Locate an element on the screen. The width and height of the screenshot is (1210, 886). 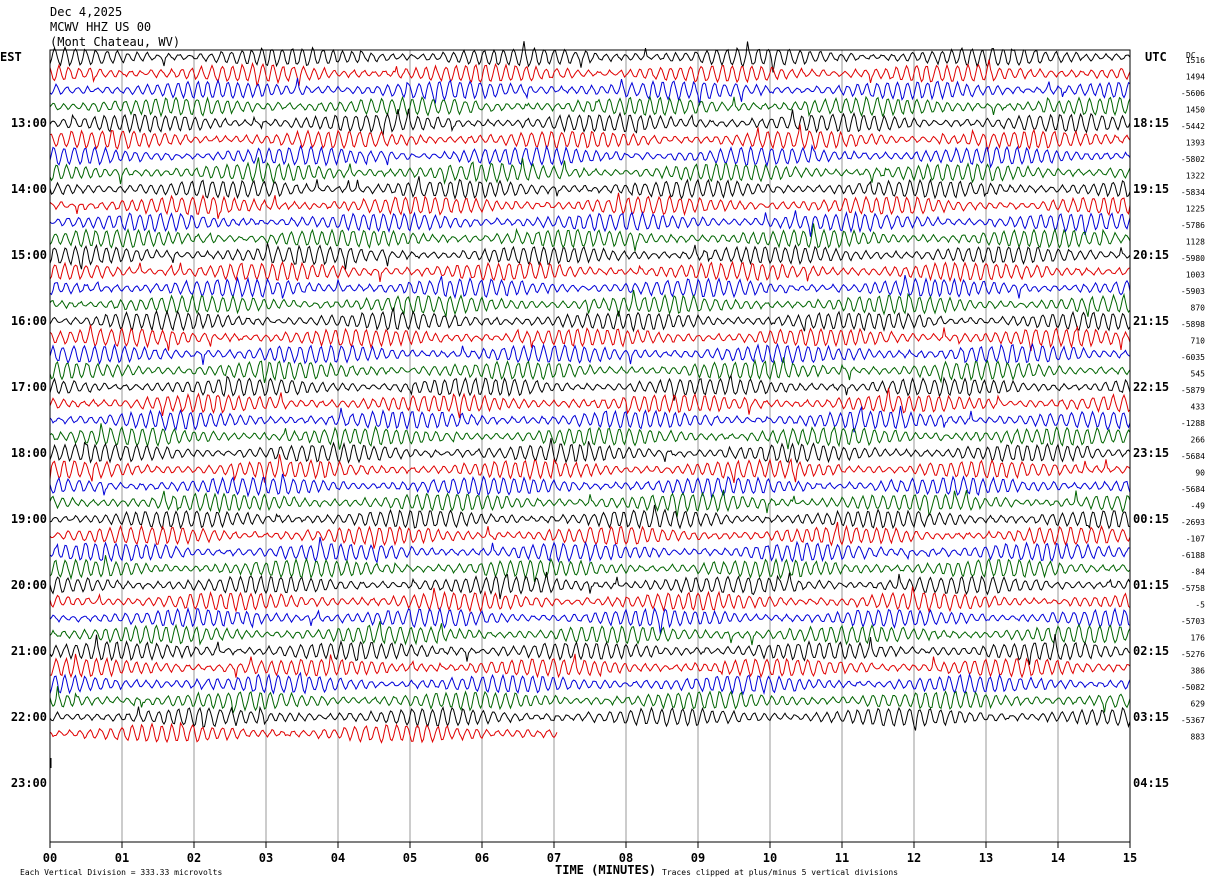
right-hour-label: 19:15 is located at coordinates (1151, 189).